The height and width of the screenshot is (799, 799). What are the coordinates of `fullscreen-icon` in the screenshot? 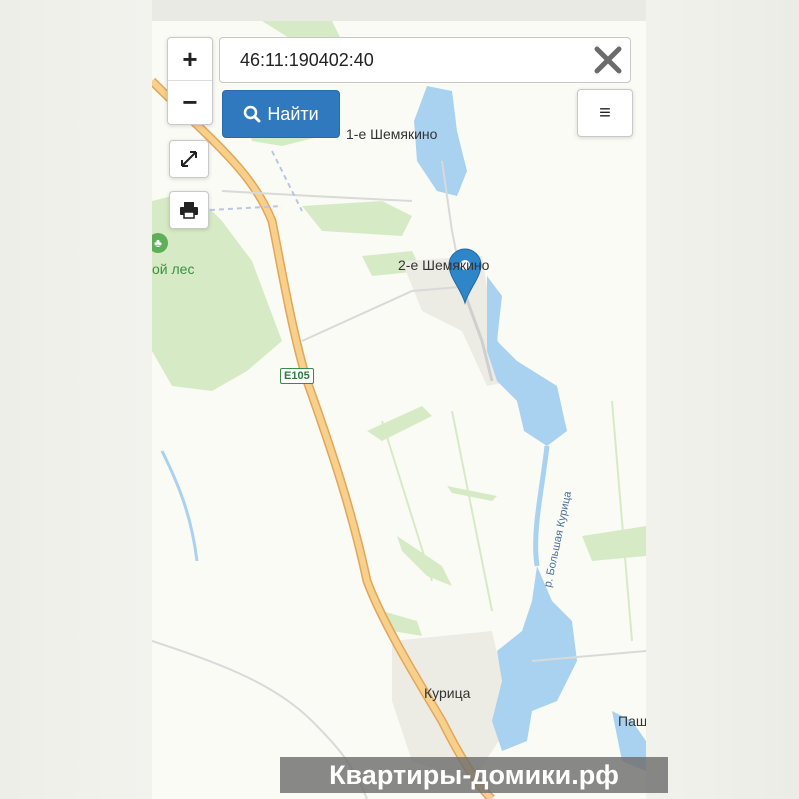 It's located at (189, 159).